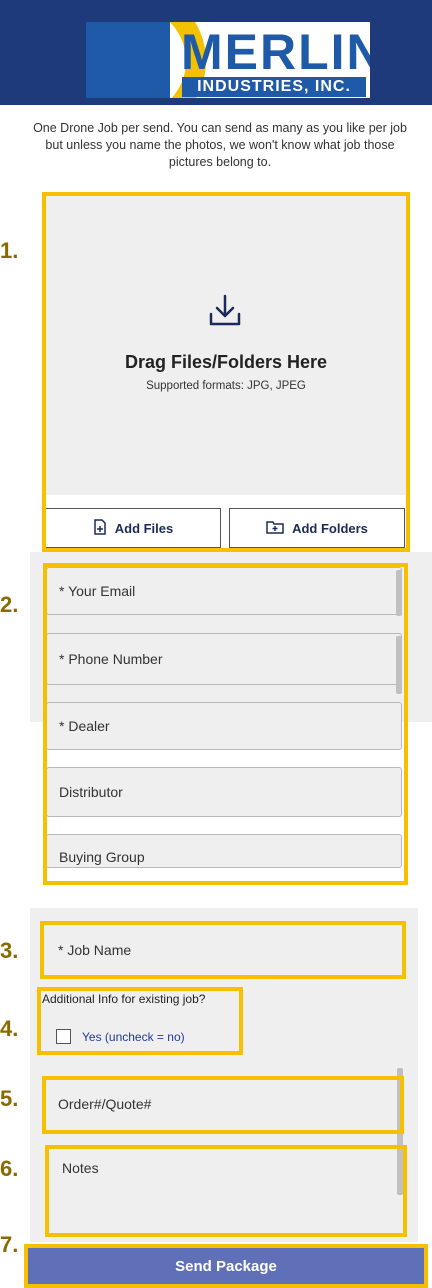  Describe the element at coordinates (224, 851) in the screenshot. I see `buying-group-field: Buying Group` at that location.